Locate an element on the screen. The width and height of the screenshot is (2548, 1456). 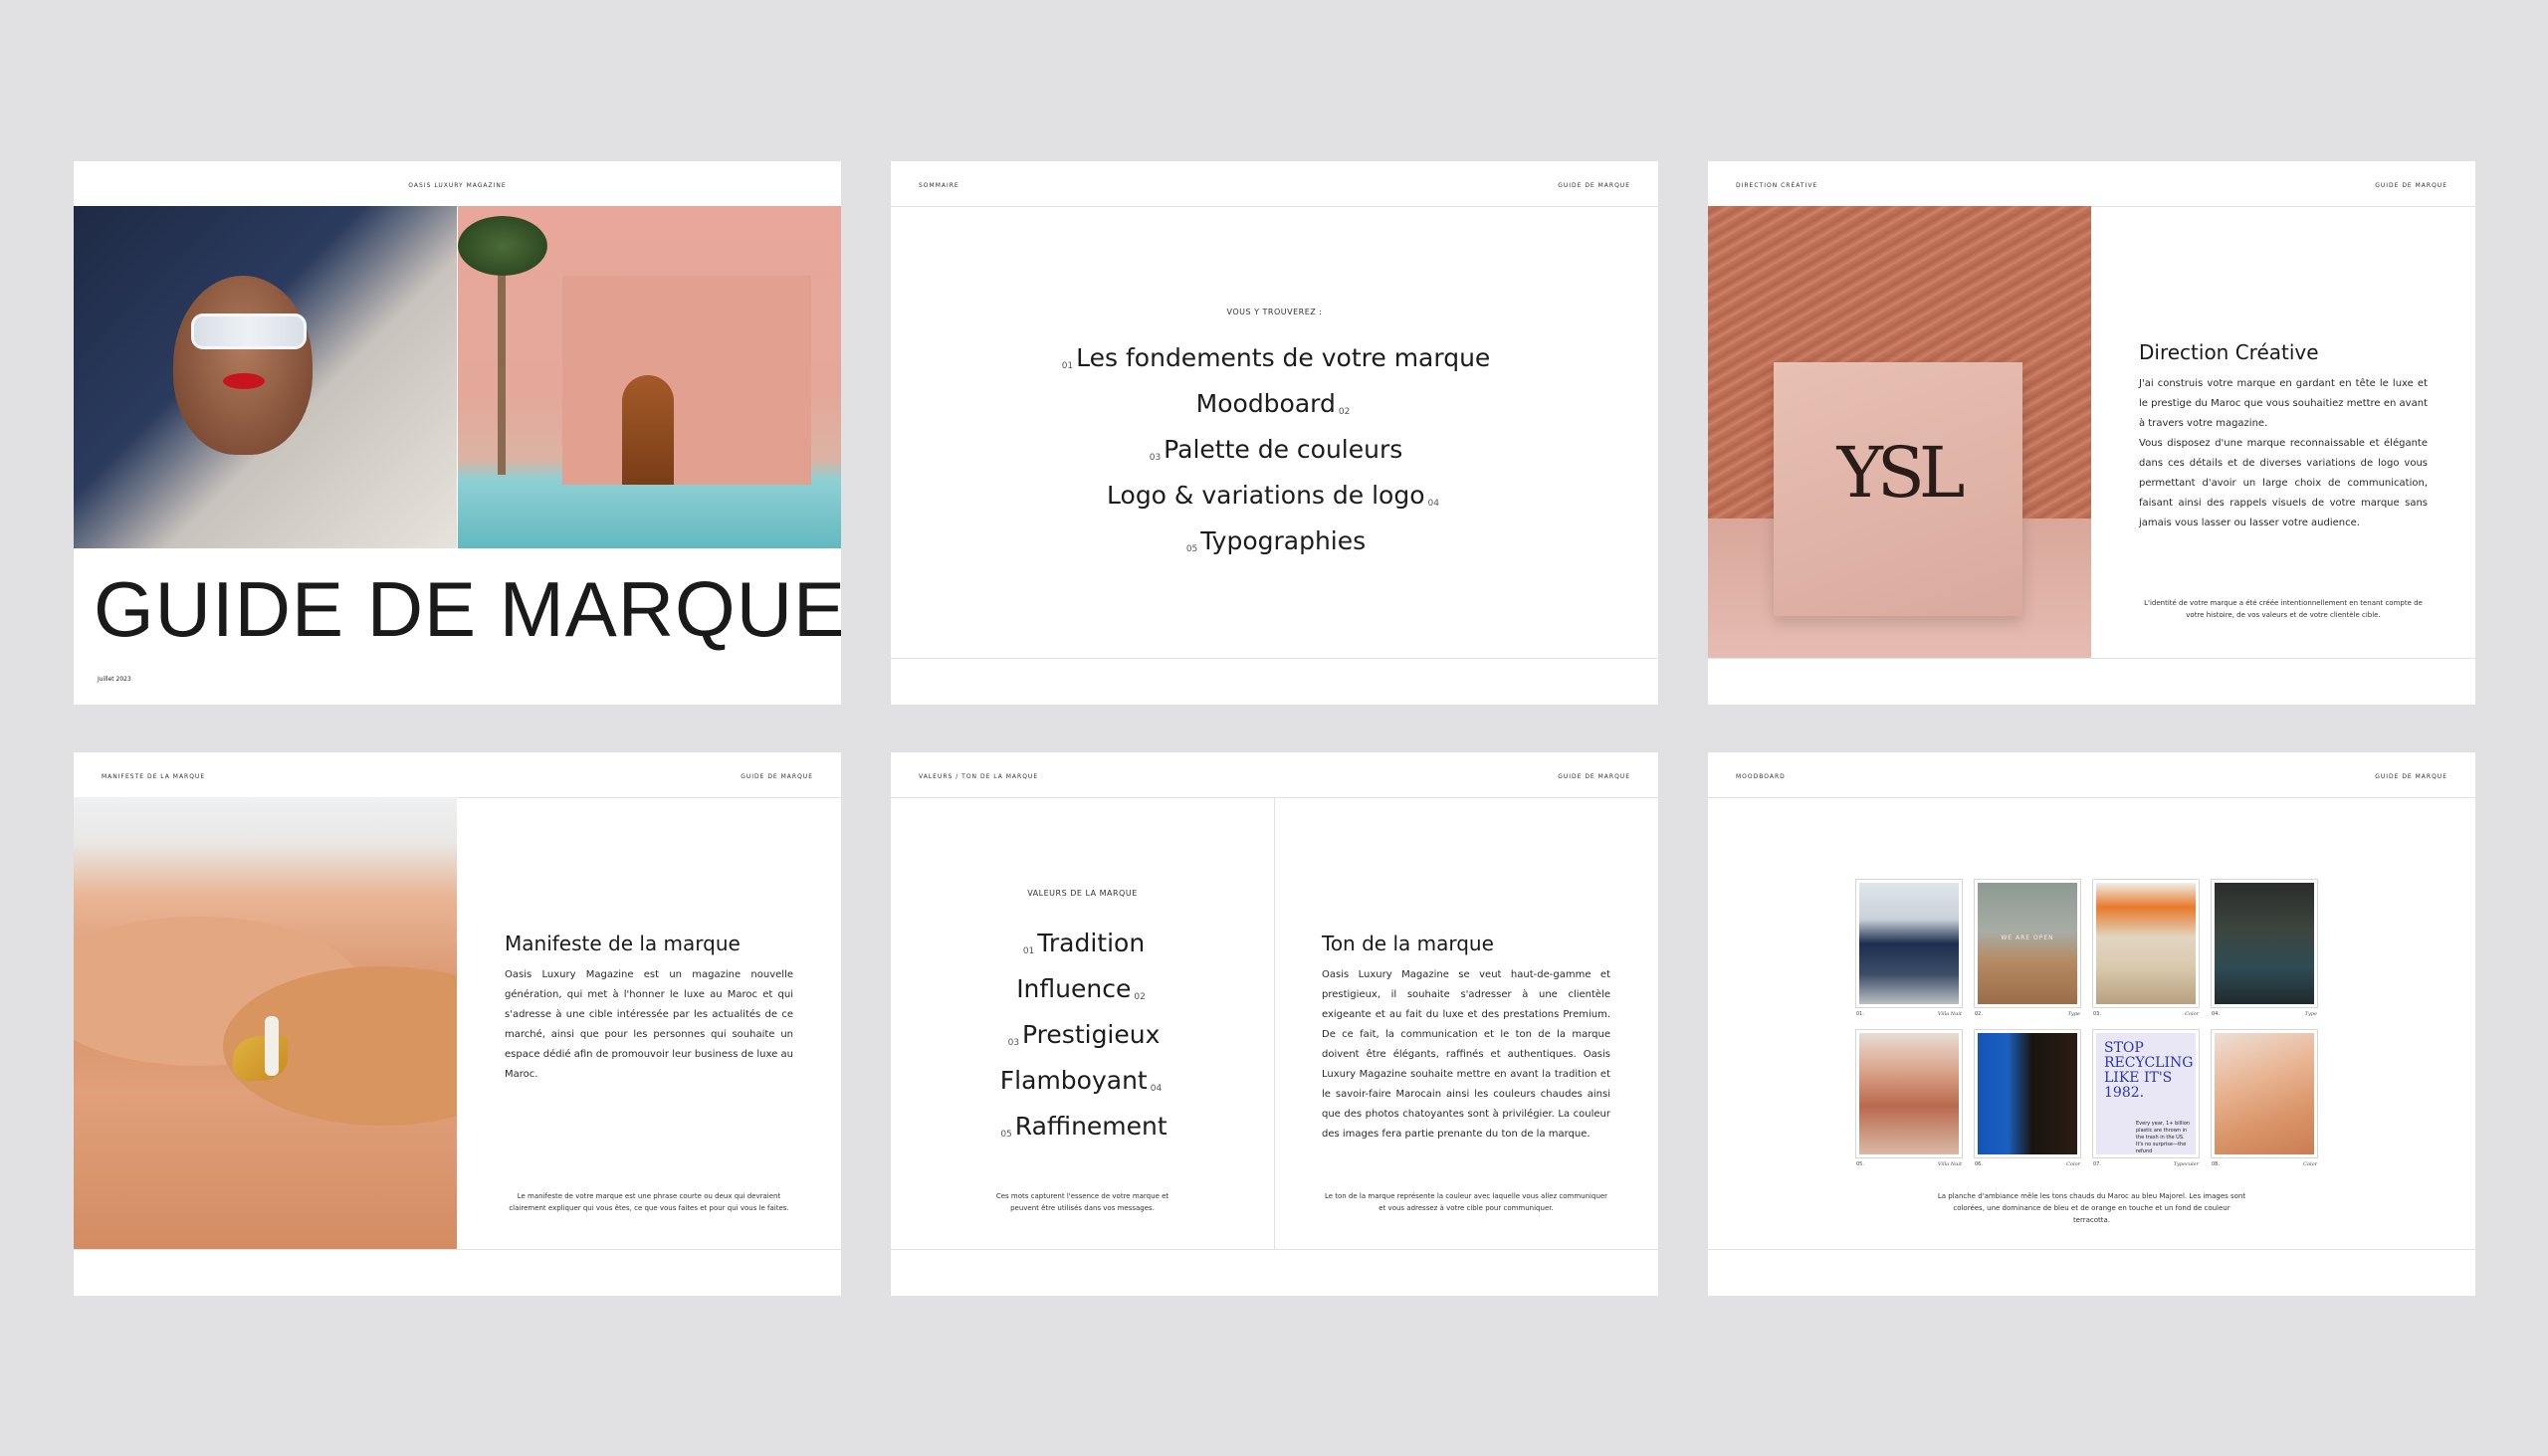
tile-number: 06. is located at coordinates (1979, 1164).